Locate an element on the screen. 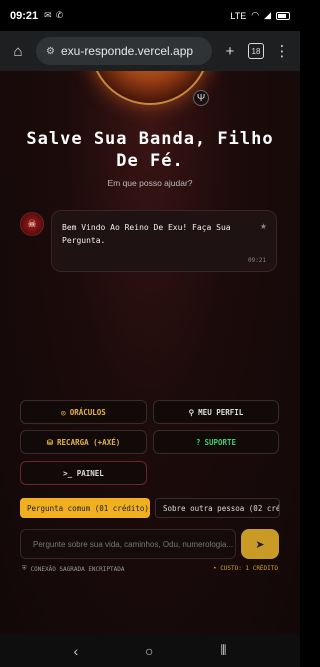 The height and width of the screenshot is (667, 320). secure-connection-label: CONEXÃO SAGRADA ENCRIPTADA is located at coordinates (77, 569).